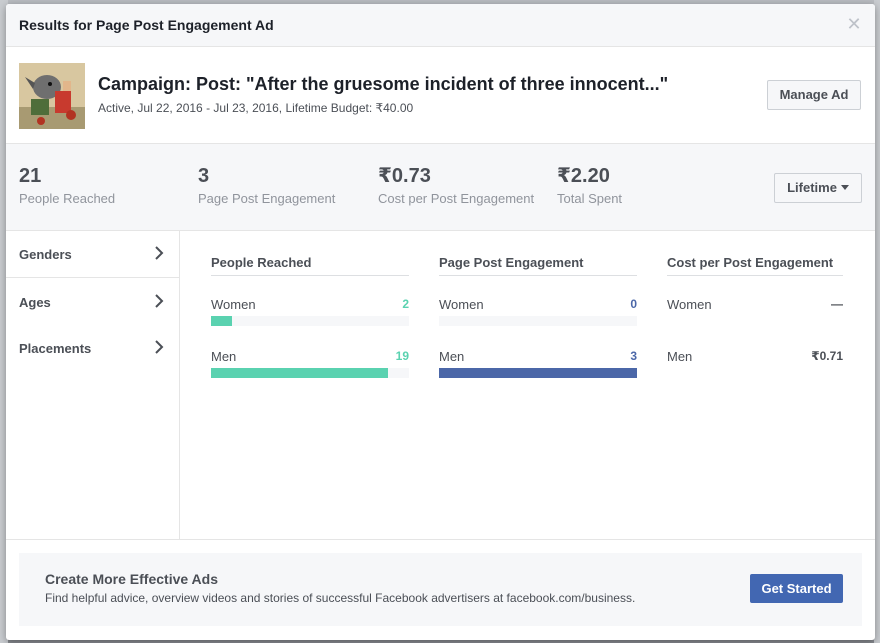  I want to click on dialog-title: Results for Page Post Engagement Ad, so click(146, 25).